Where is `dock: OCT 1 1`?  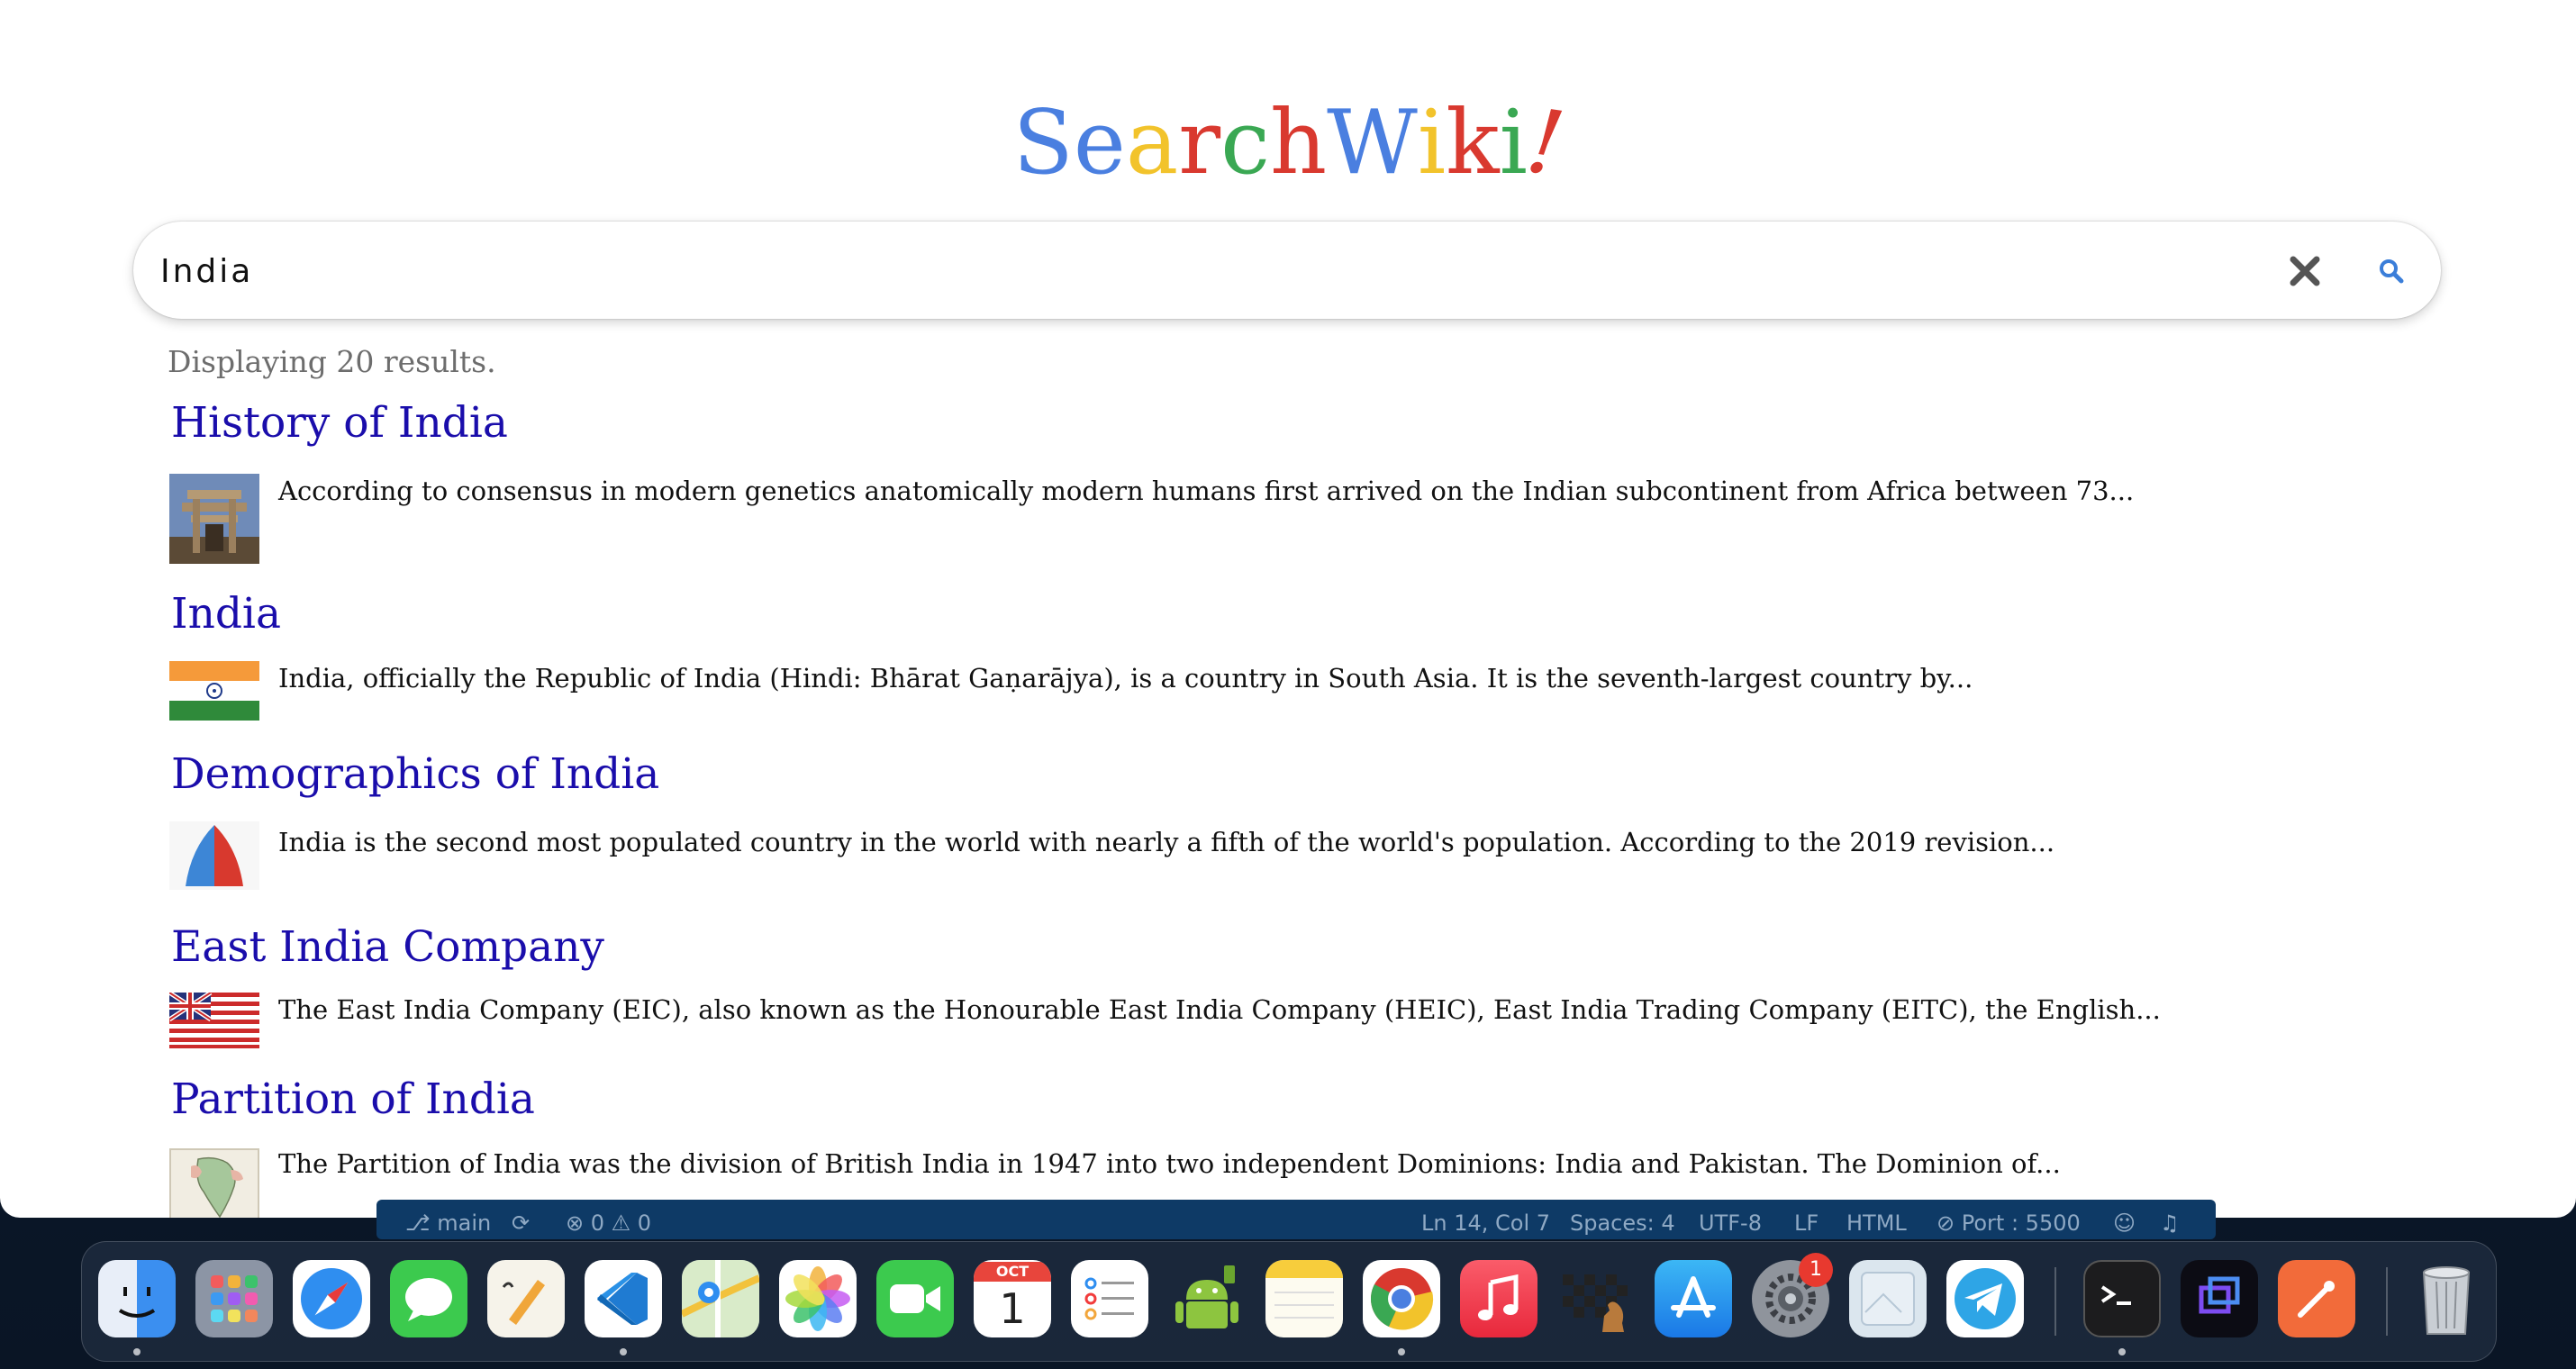 dock: OCT 1 1 is located at coordinates (1289, 1301).